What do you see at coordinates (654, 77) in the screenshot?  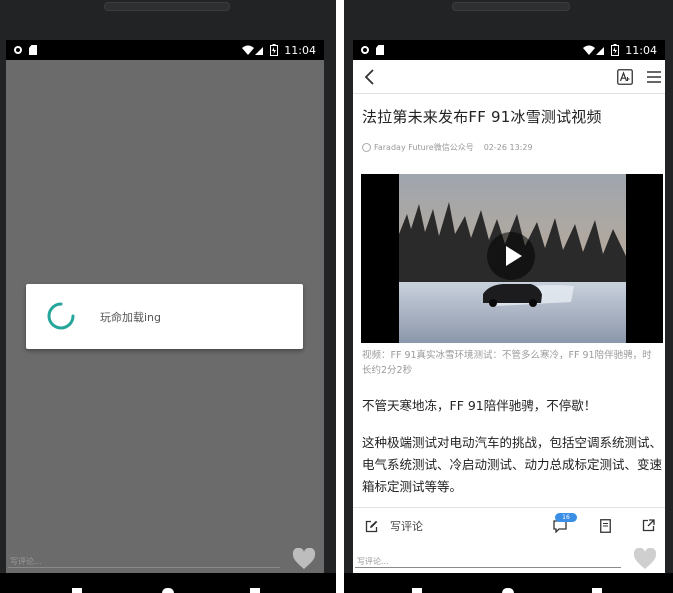 I see `menu-icon` at bounding box center [654, 77].